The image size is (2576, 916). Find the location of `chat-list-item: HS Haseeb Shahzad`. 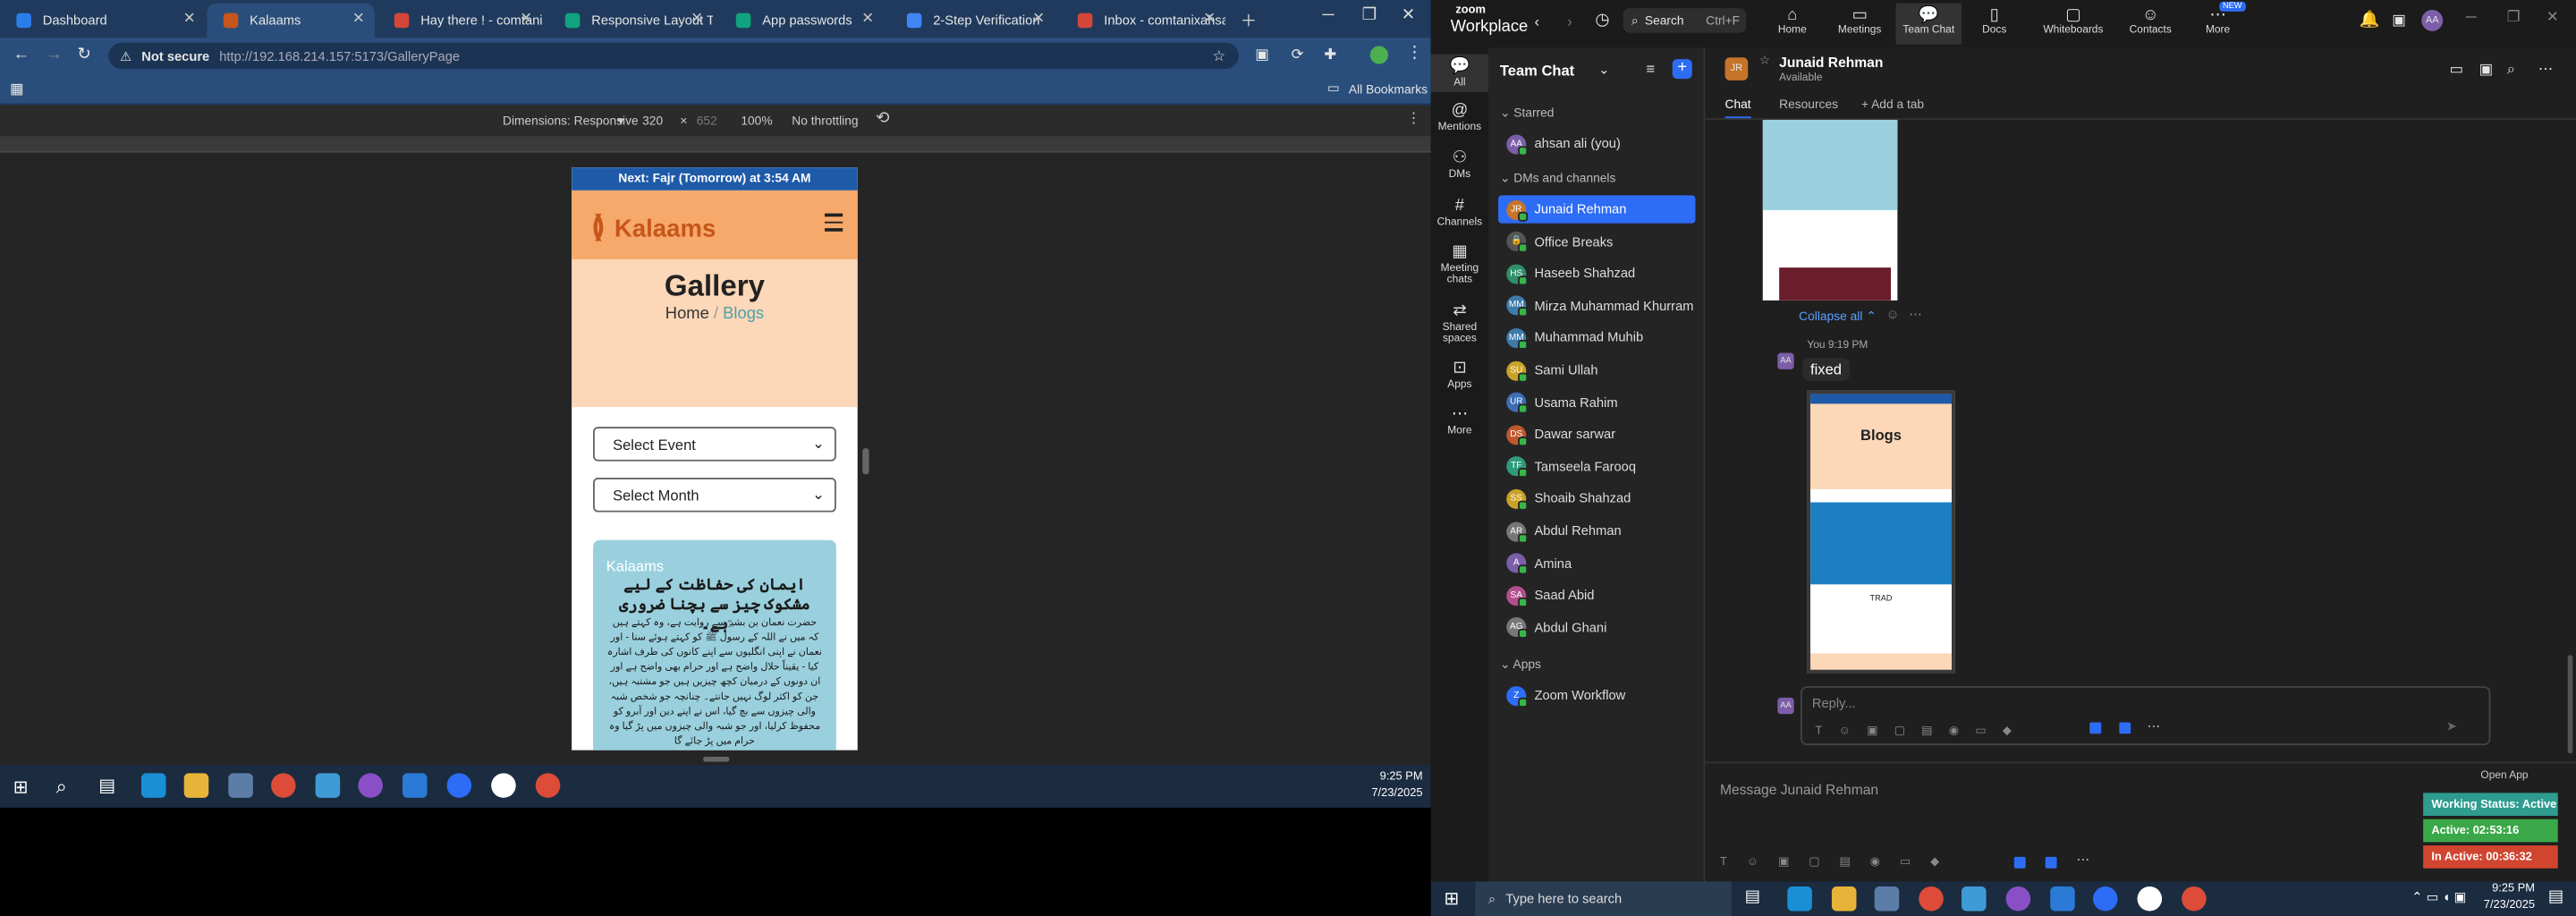

chat-list-item: HS Haseeb Shahzad is located at coordinates (1596, 273).